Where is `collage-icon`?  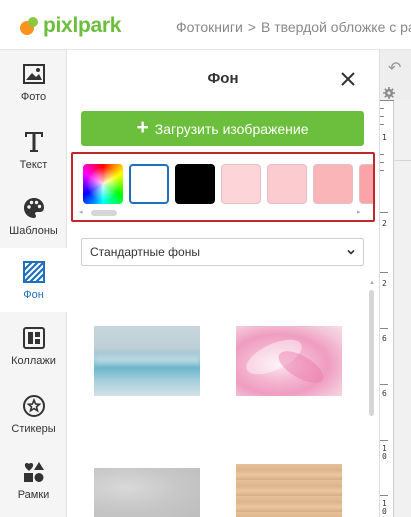 collage-icon is located at coordinates (34, 338).